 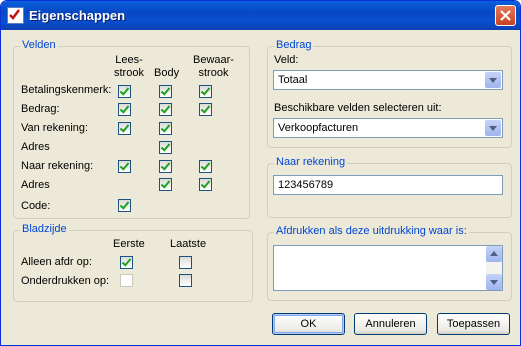 I want to click on toepassen-button: Toepassen, so click(x=473, y=324).